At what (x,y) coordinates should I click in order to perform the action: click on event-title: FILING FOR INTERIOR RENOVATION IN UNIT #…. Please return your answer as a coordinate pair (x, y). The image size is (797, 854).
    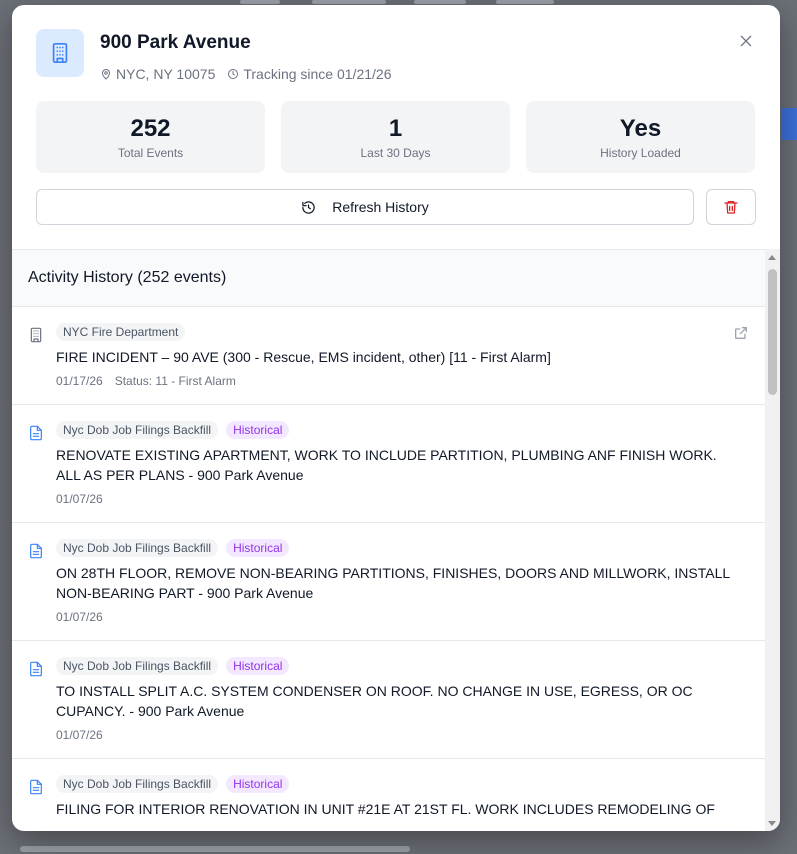
    Looking at the image, I should click on (385, 809).